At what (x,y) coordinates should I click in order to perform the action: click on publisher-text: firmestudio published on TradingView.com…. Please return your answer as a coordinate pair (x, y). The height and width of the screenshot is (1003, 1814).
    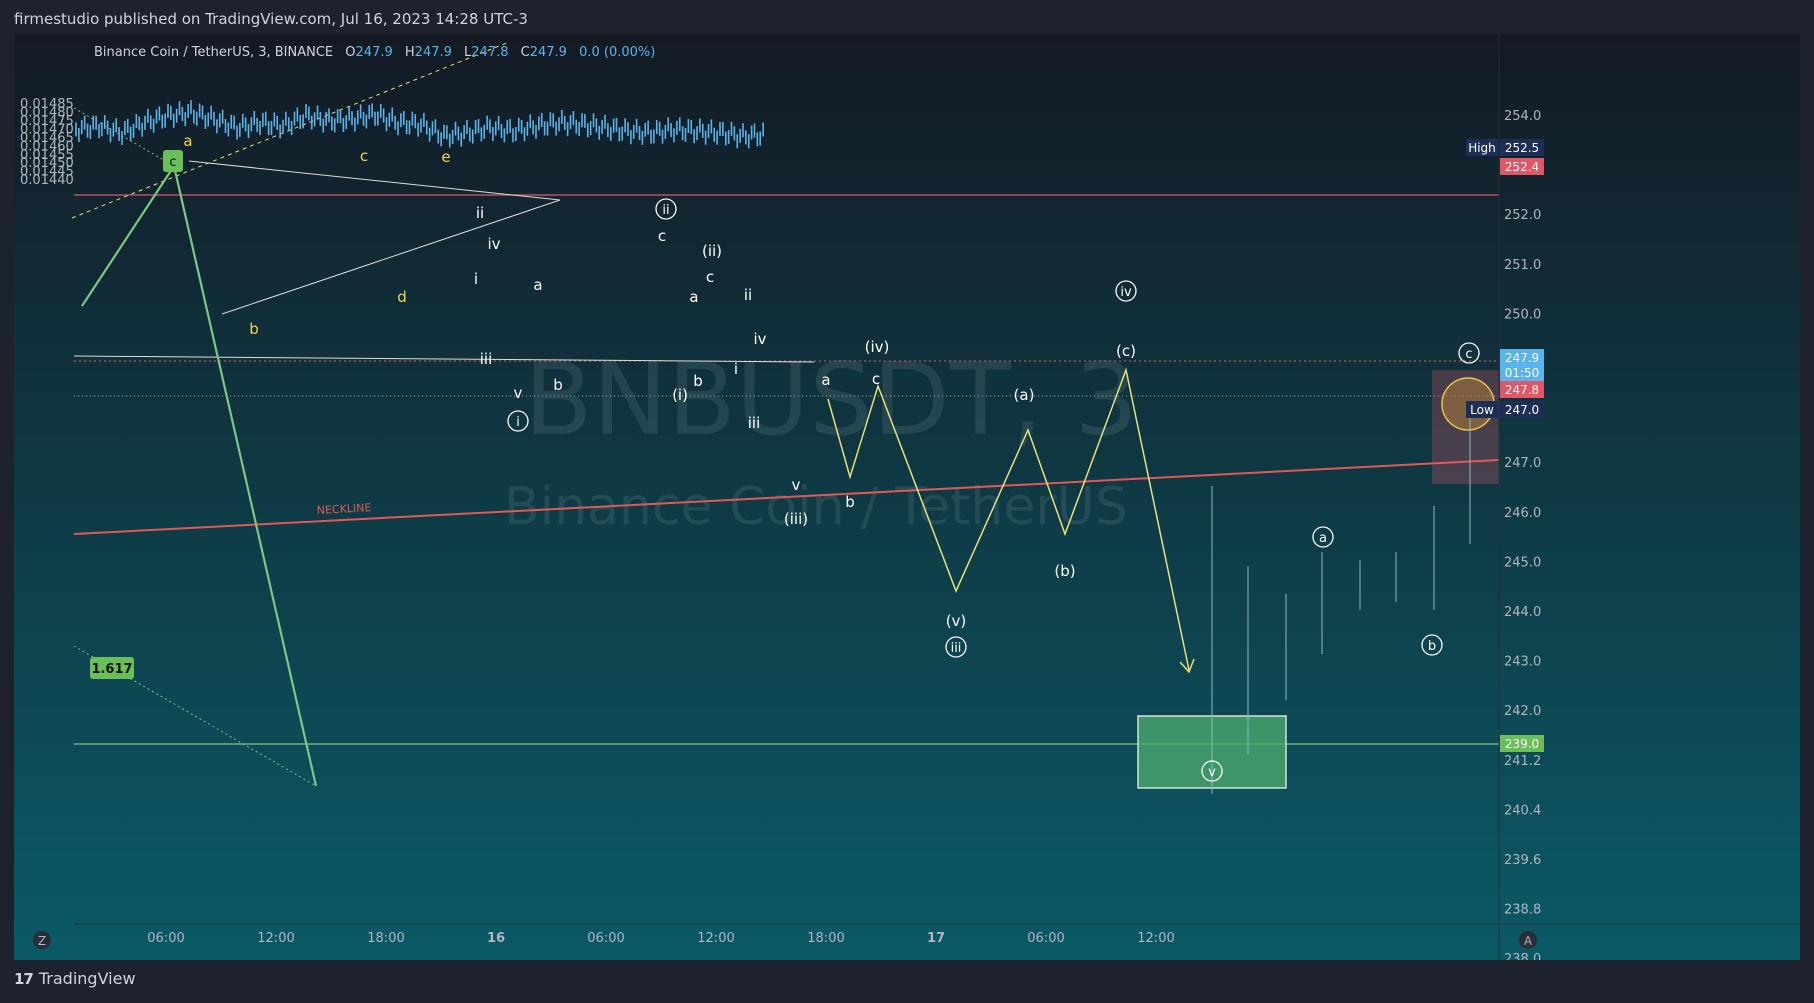
    Looking at the image, I should click on (271, 19).